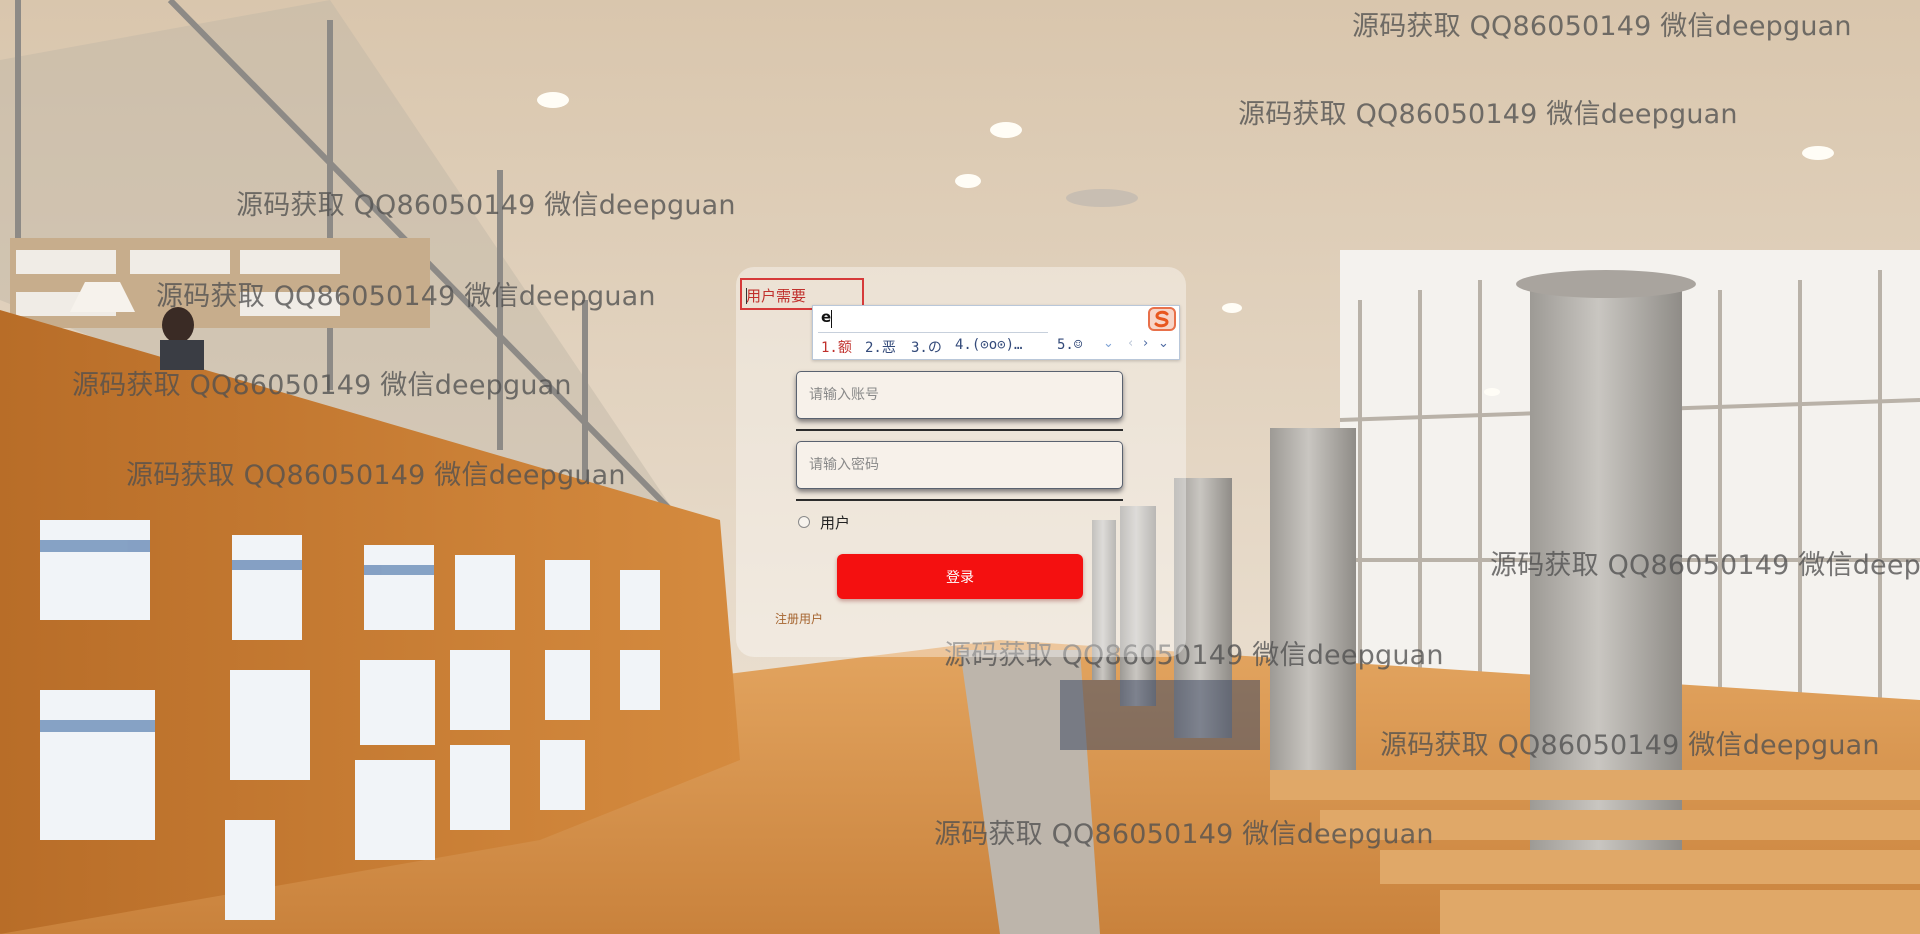  Describe the element at coordinates (804, 522) in the screenshot. I see `user-role-radio` at that location.